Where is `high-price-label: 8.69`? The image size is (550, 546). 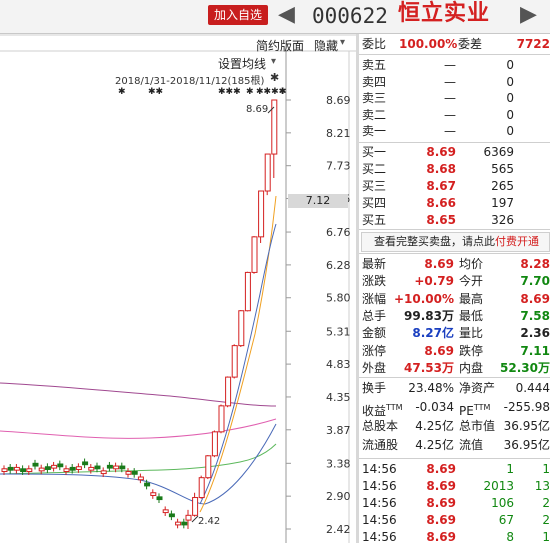
high-price-label: 8.69 is located at coordinates (257, 109).